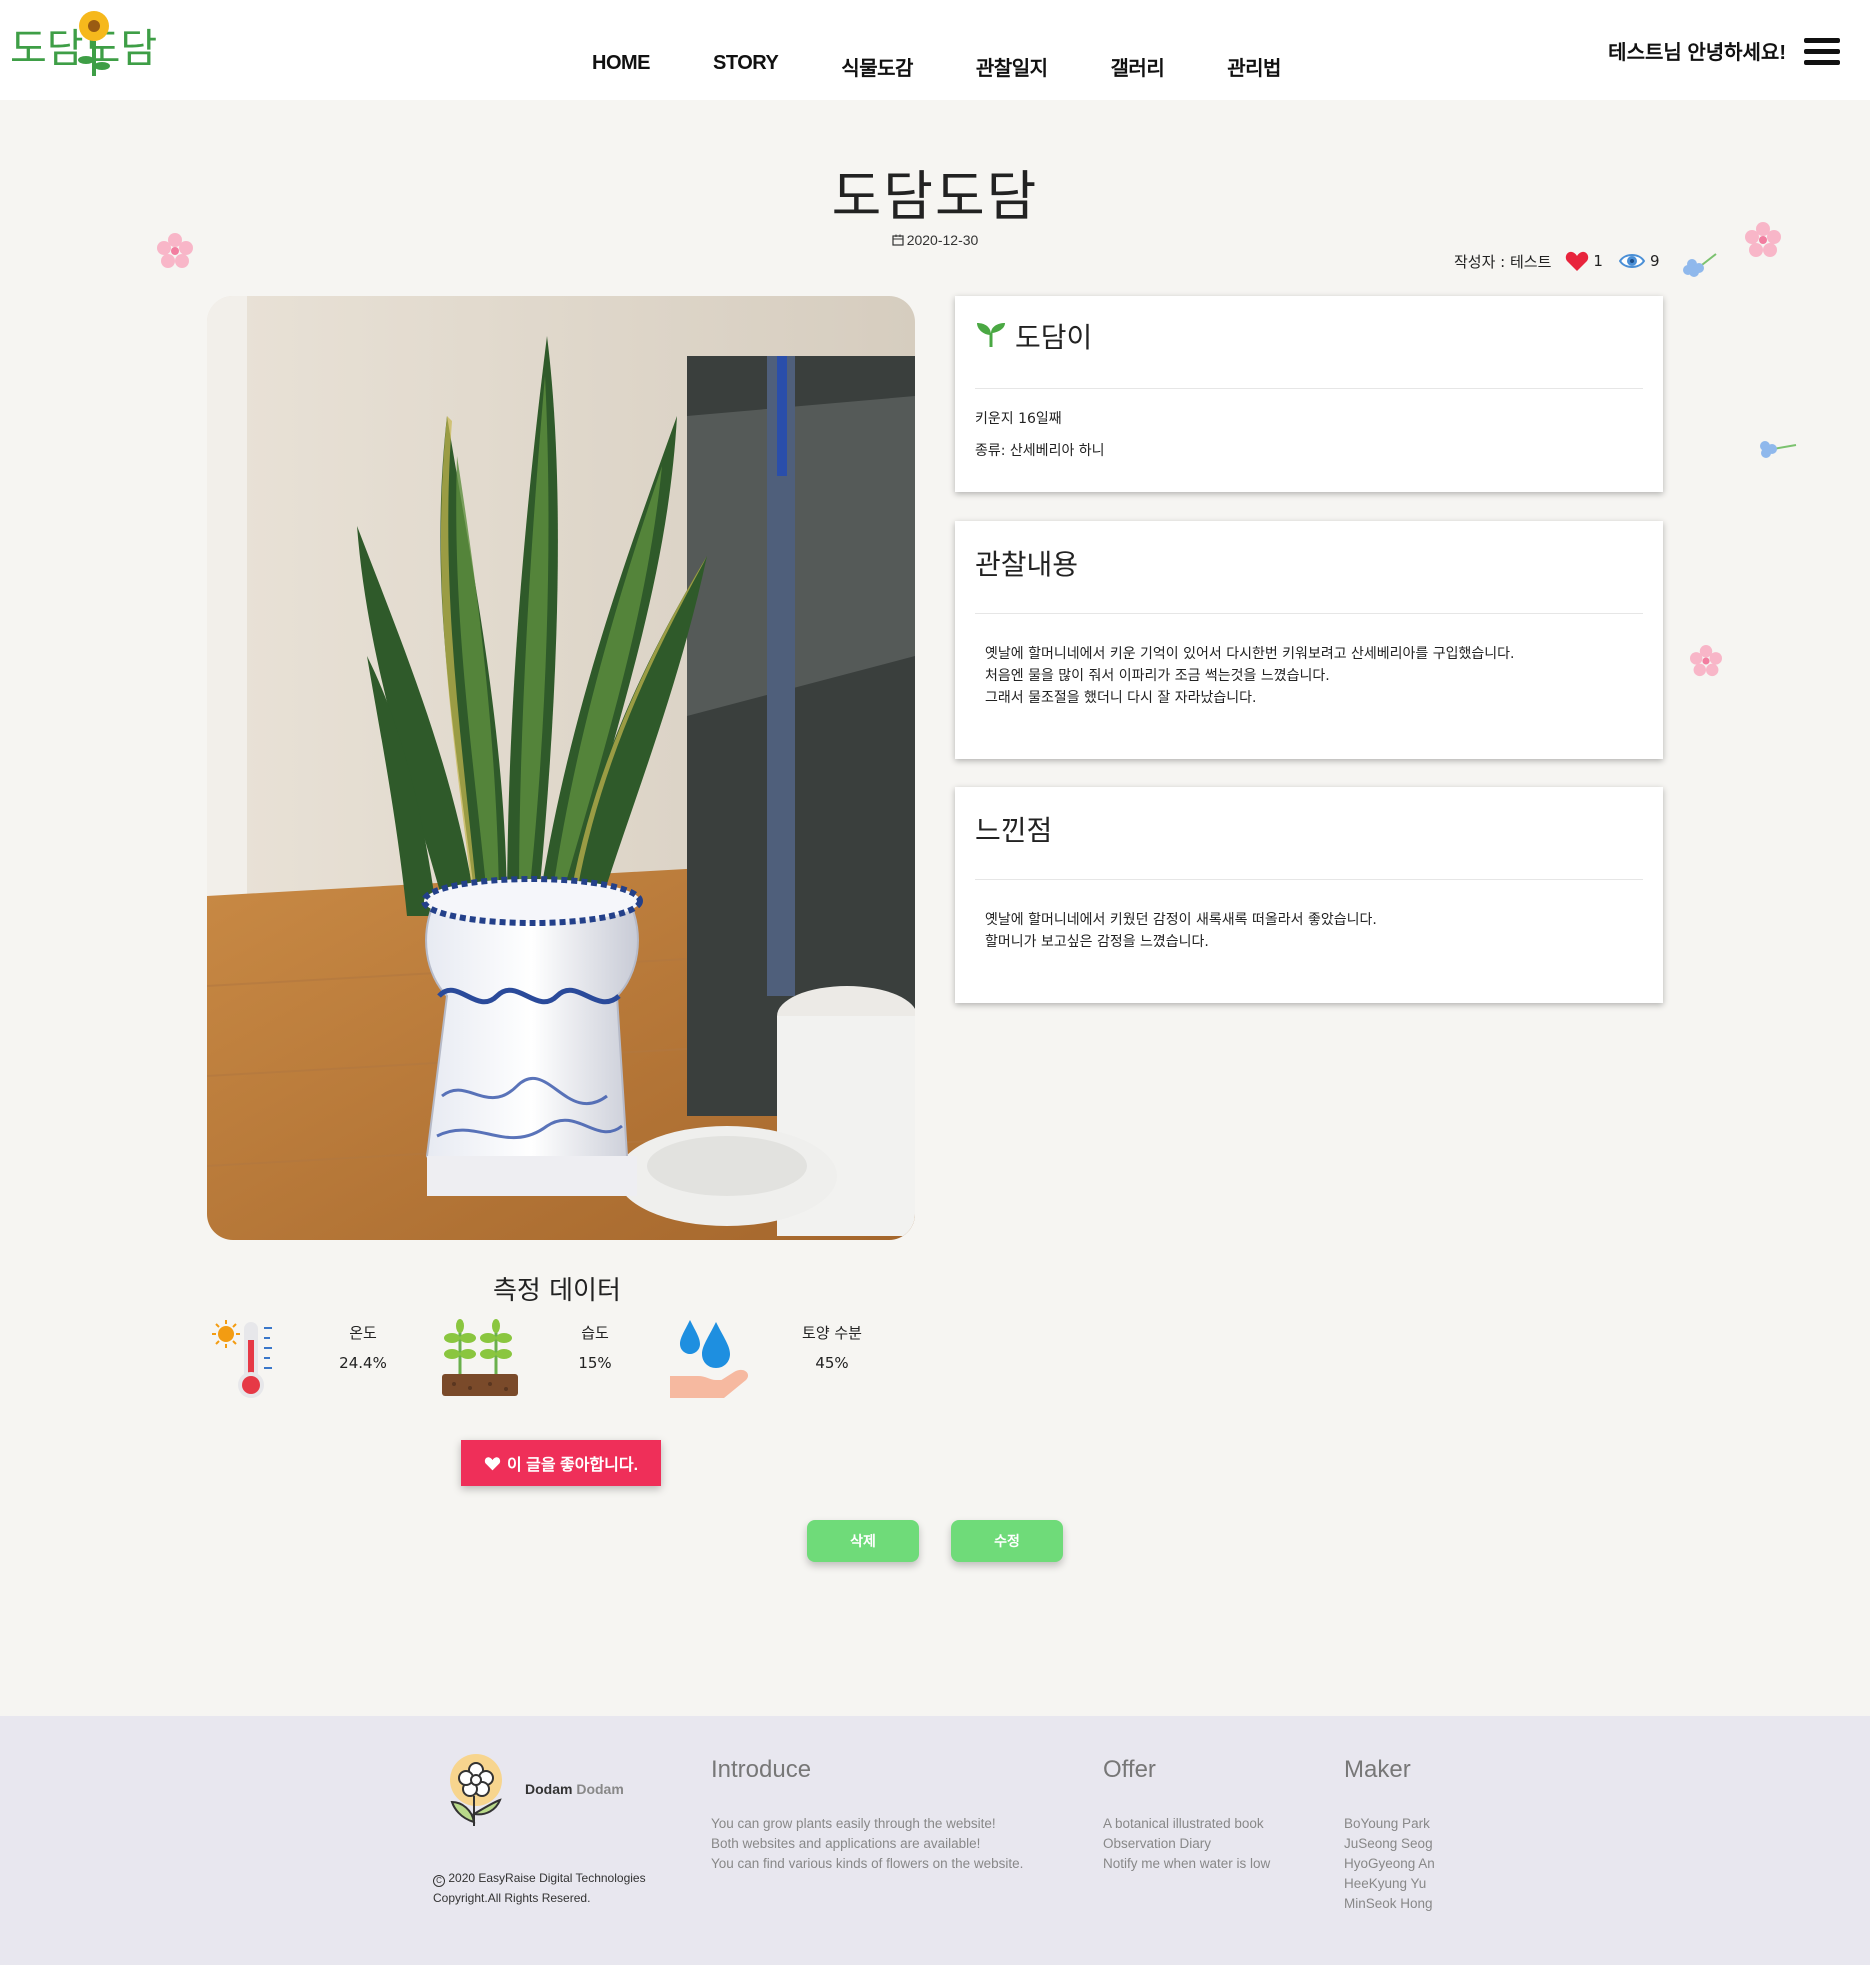  Describe the element at coordinates (1012, 66) in the screenshot. I see `nav-observation-diary: 관찰일지` at that location.